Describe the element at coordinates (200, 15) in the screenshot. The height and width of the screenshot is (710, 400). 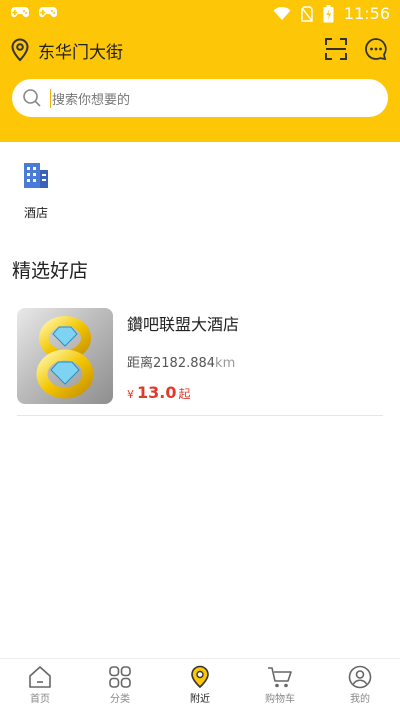
I see `status-bar: 11:56` at that location.